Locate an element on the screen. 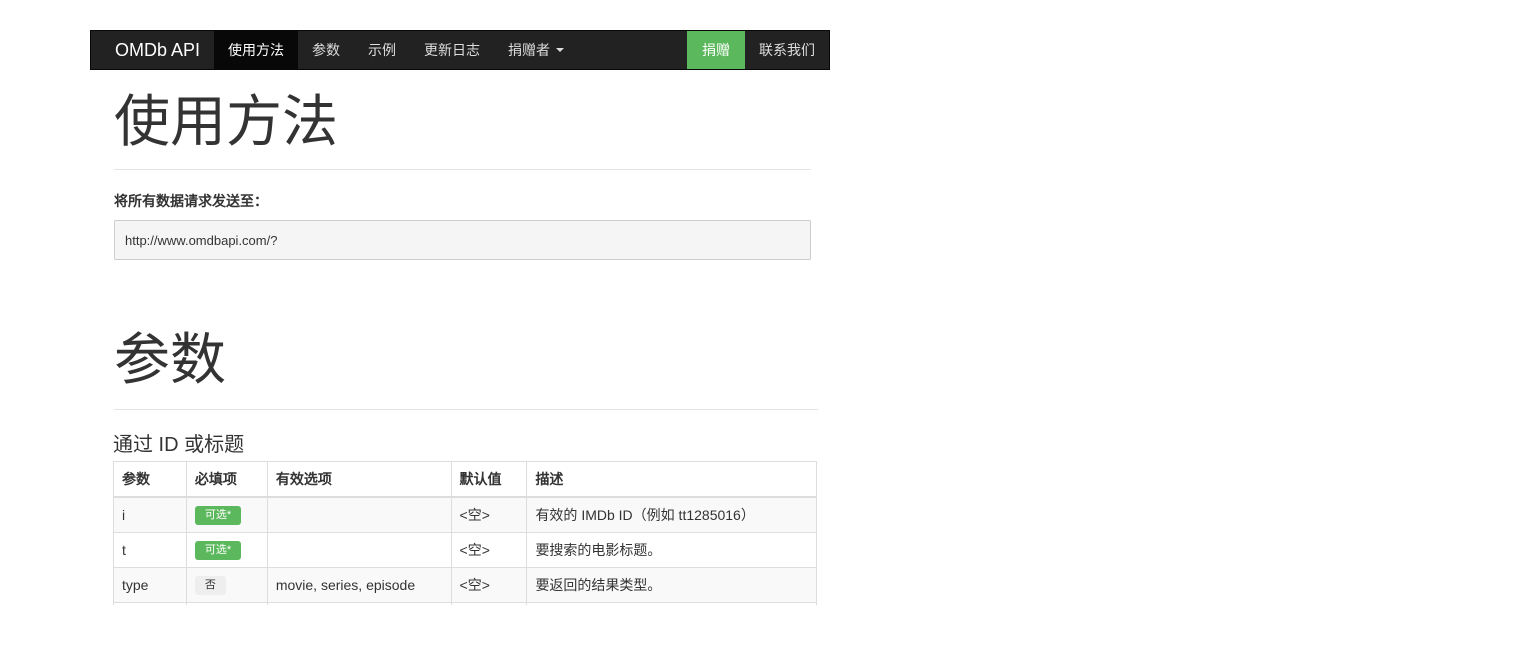  nav-changelog: 更新日志 is located at coordinates (452, 50).